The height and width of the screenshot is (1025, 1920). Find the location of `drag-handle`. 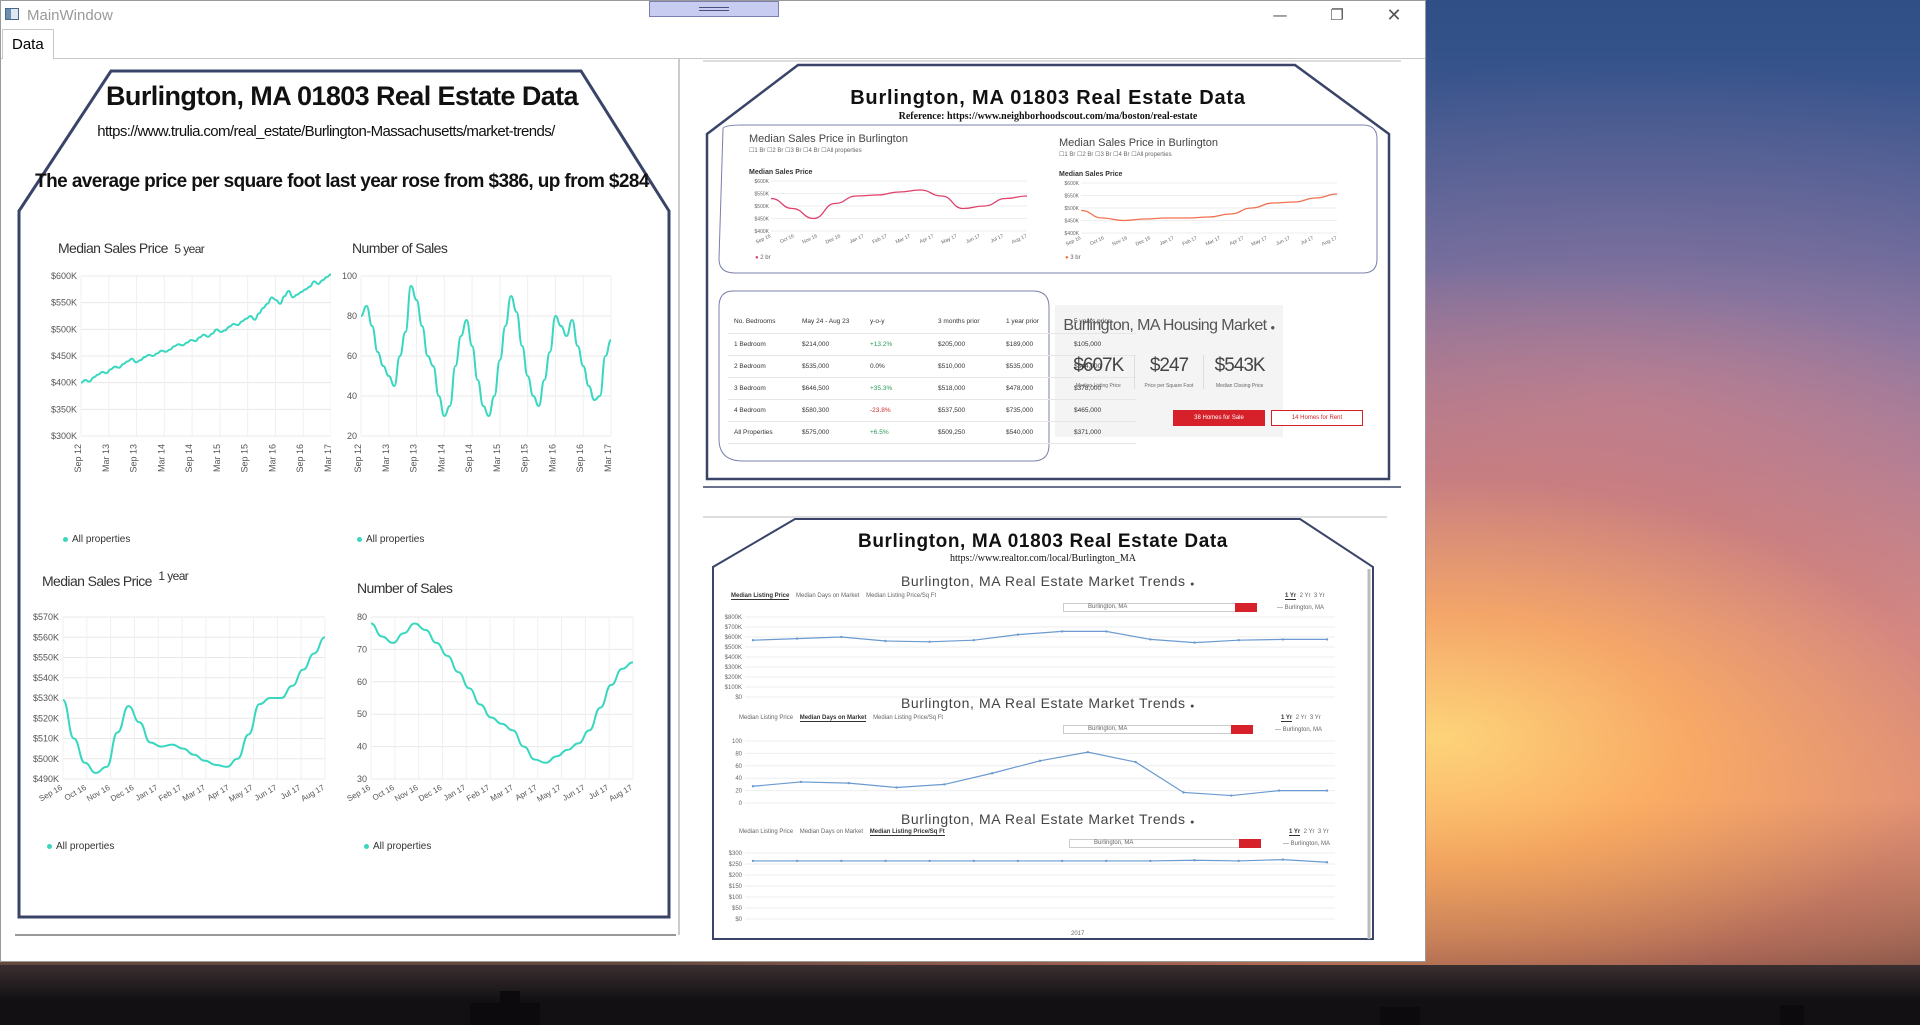

drag-handle is located at coordinates (714, 9).